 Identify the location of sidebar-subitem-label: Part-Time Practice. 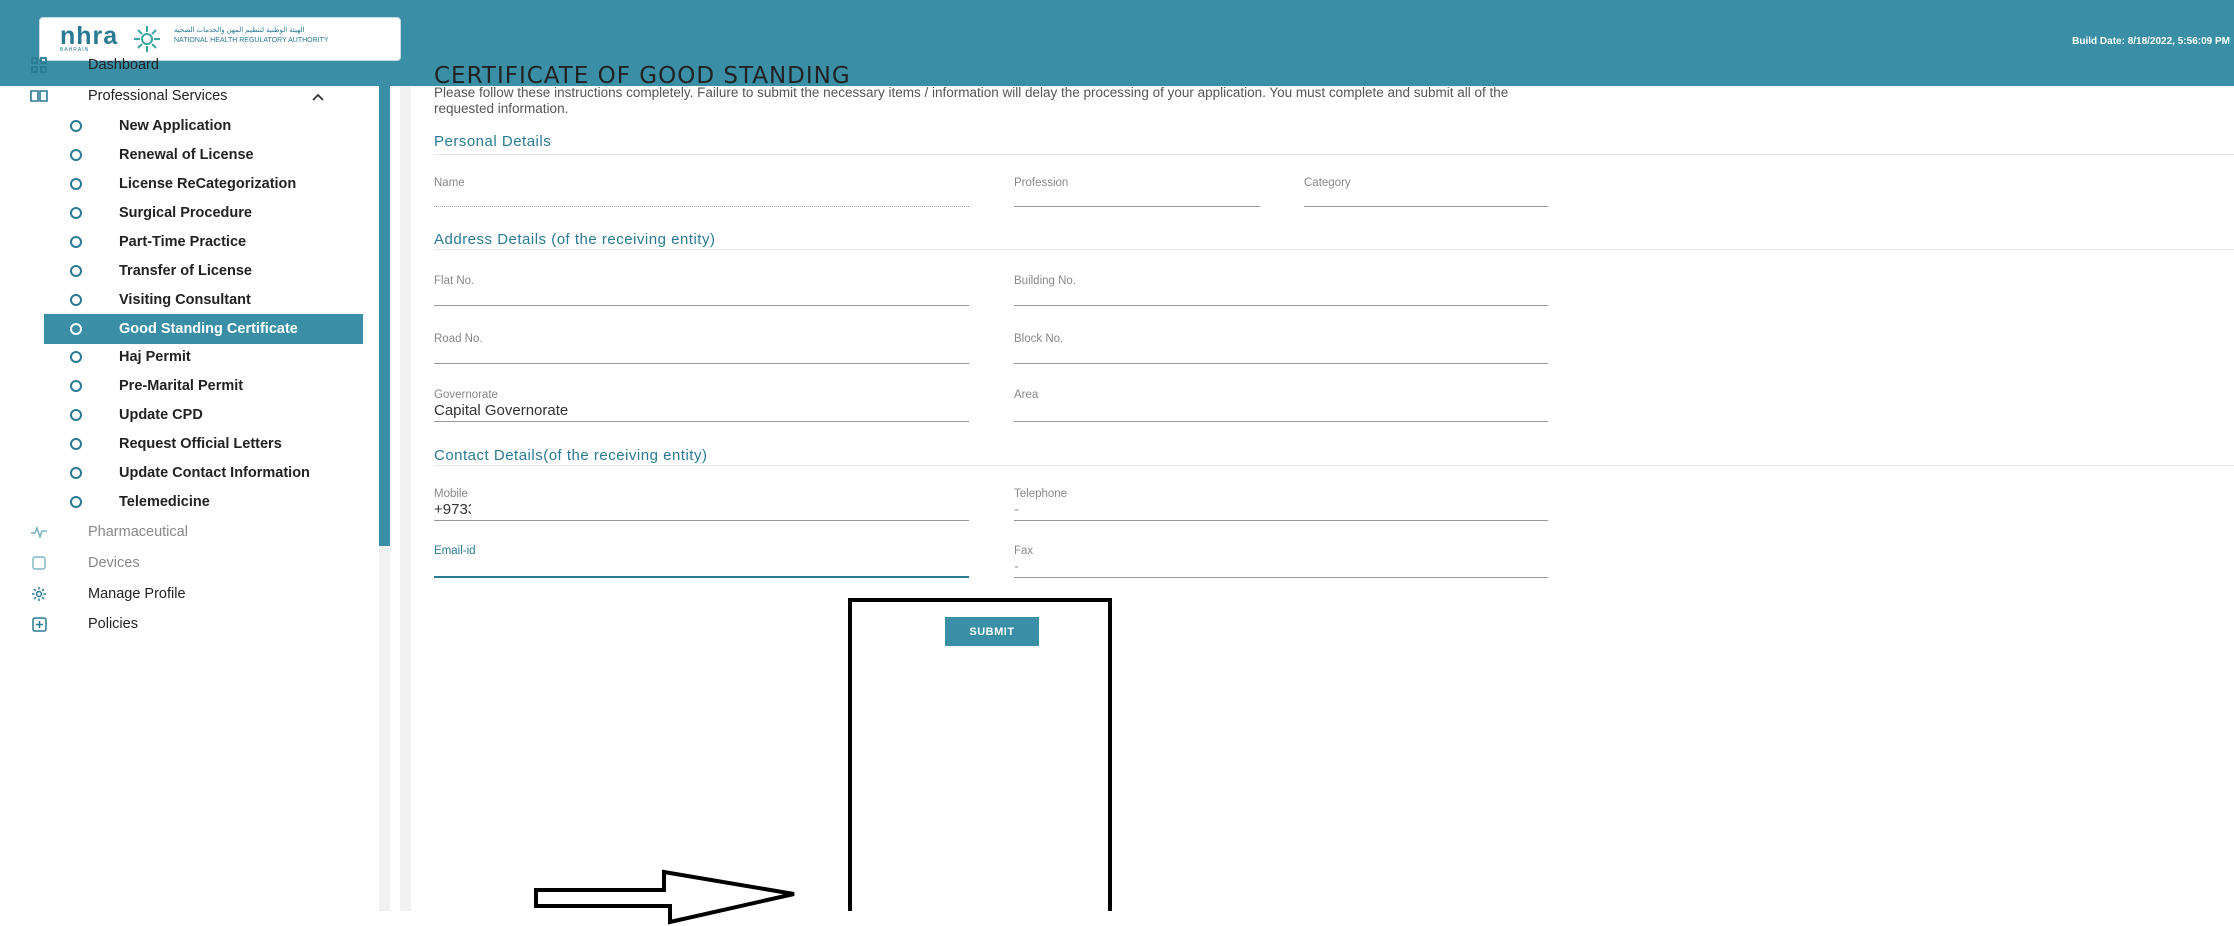
(183, 242).